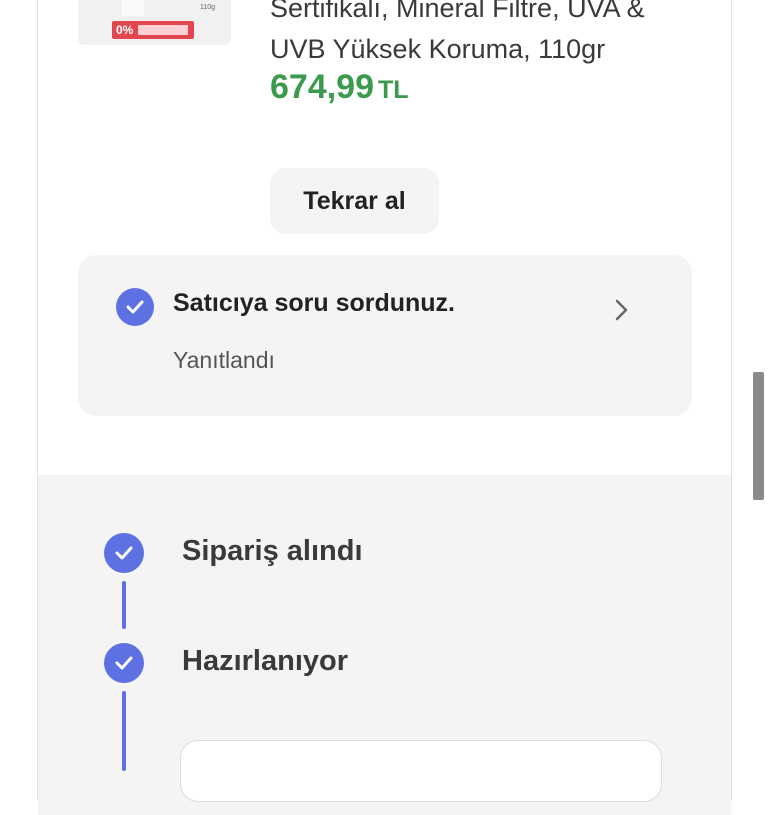 The height and width of the screenshot is (815, 768). What do you see at coordinates (758, 436) in the screenshot?
I see `scrollbar-thumb` at bounding box center [758, 436].